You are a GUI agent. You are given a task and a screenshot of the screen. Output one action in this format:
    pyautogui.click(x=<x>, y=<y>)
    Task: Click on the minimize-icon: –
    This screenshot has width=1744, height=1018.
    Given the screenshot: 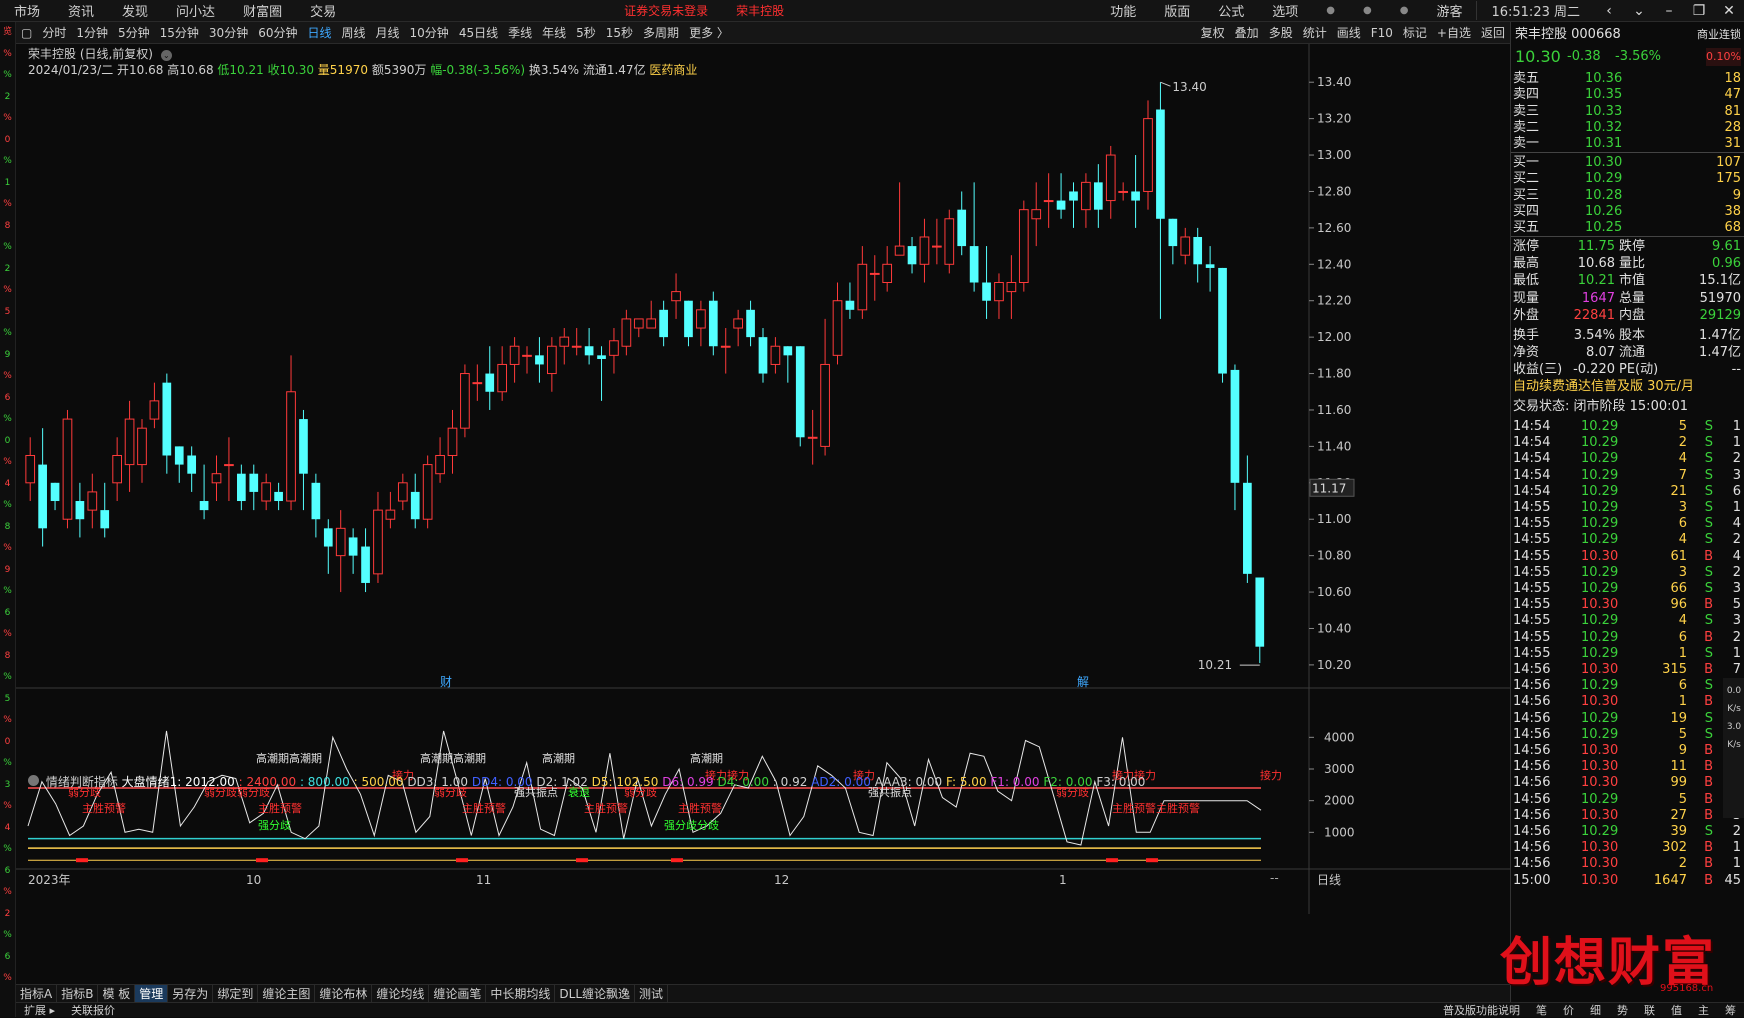 What is the action you would take?
    pyautogui.click(x=1669, y=11)
    